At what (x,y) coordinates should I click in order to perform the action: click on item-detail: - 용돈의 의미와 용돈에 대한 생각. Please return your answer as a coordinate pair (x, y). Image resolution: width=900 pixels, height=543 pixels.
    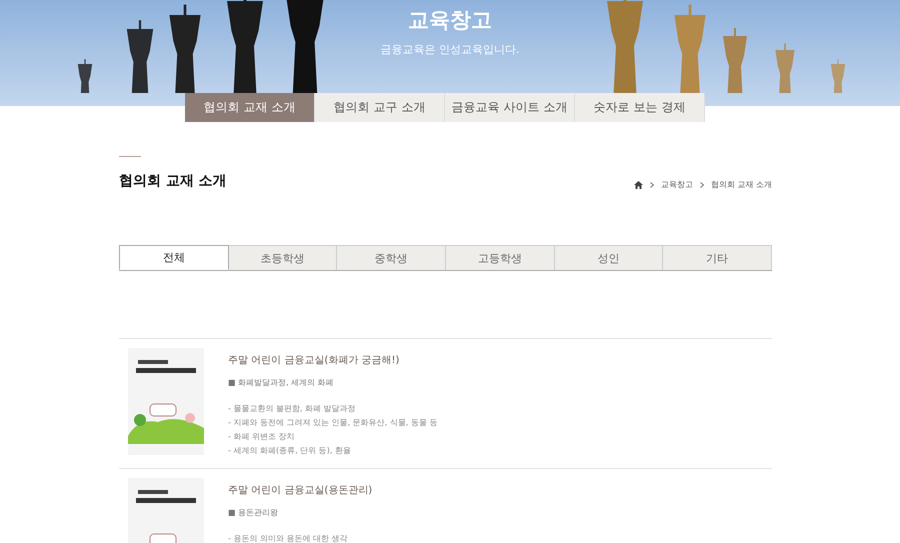
    Looking at the image, I should click on (288, 538).